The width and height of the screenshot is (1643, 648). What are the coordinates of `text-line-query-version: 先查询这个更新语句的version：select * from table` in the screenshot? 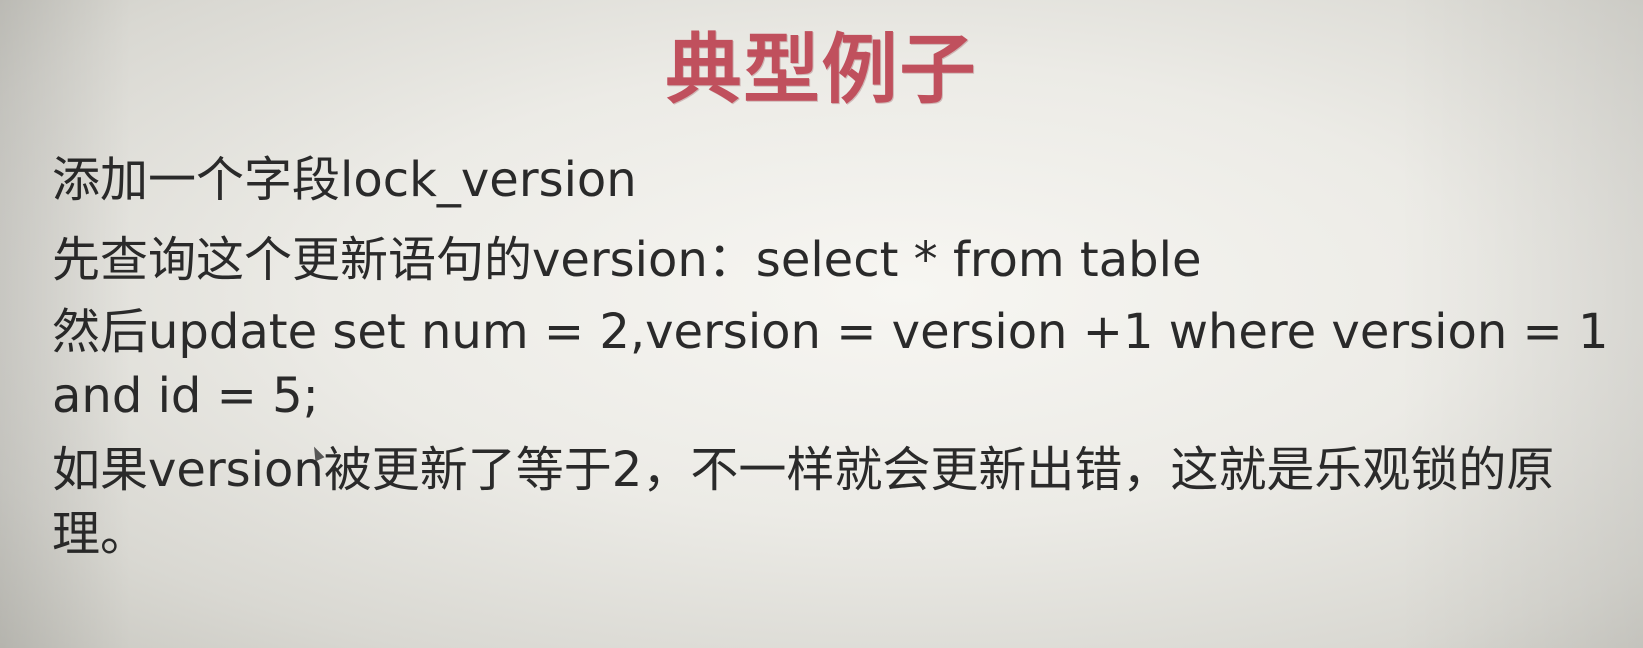 It's located at (627, 260).